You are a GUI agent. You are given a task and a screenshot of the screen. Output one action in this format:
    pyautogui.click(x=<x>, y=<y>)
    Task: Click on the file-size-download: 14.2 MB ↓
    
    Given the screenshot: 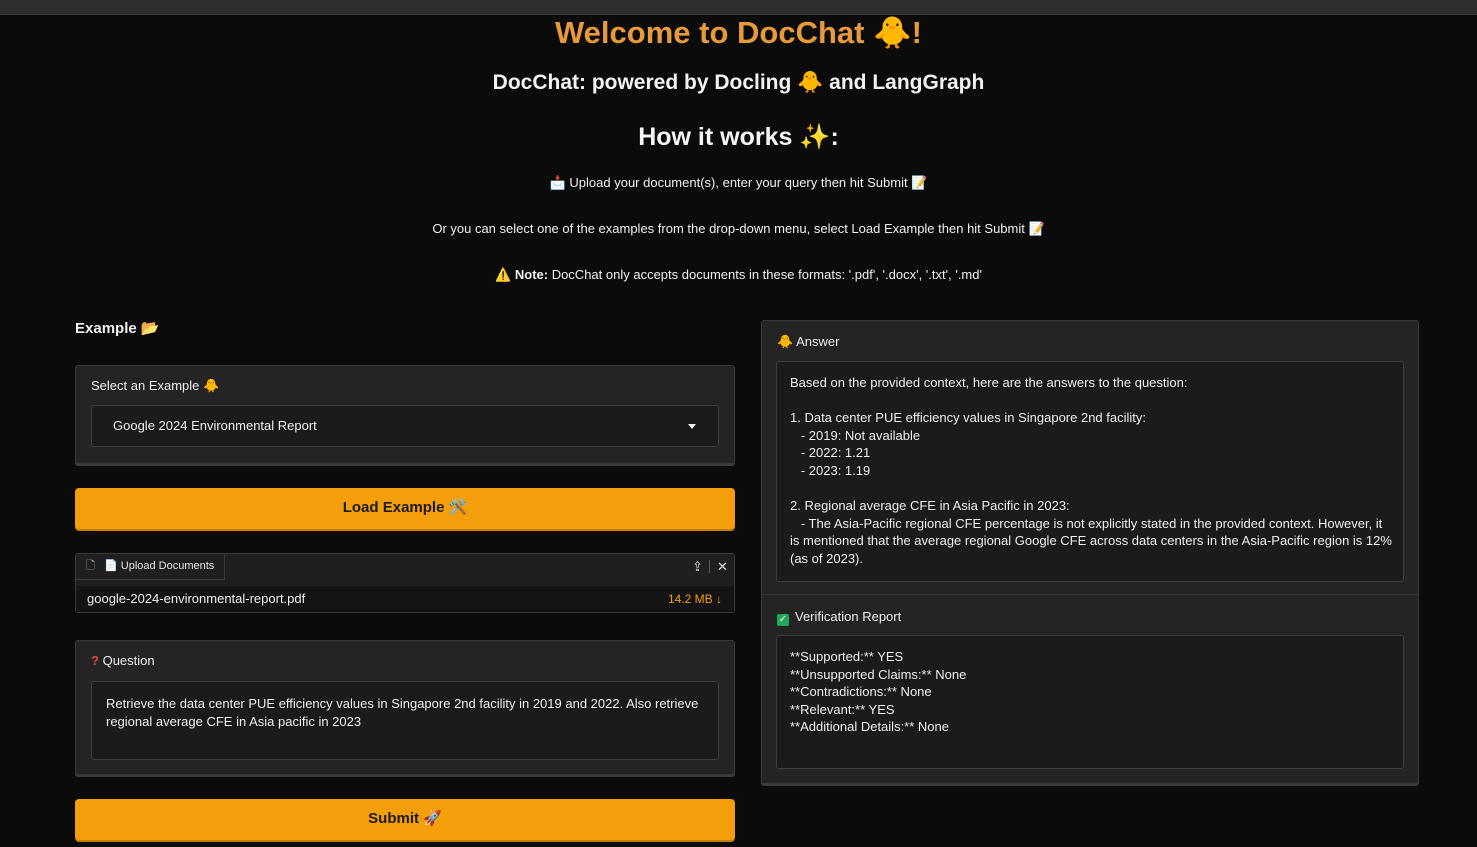 What is the action you would take?
    pyautogui.click(x=695, y=599)
    